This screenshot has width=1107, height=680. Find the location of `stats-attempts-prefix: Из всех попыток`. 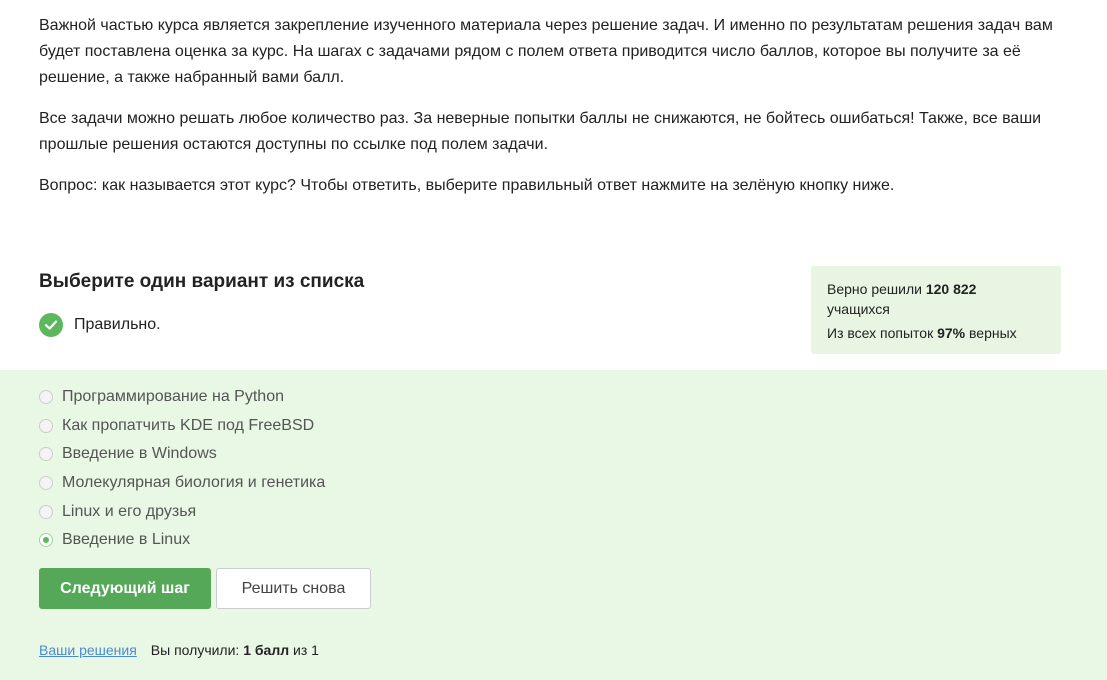

stats-attempts-prefix: Из всех попыток is located at coordinates (880, 333).